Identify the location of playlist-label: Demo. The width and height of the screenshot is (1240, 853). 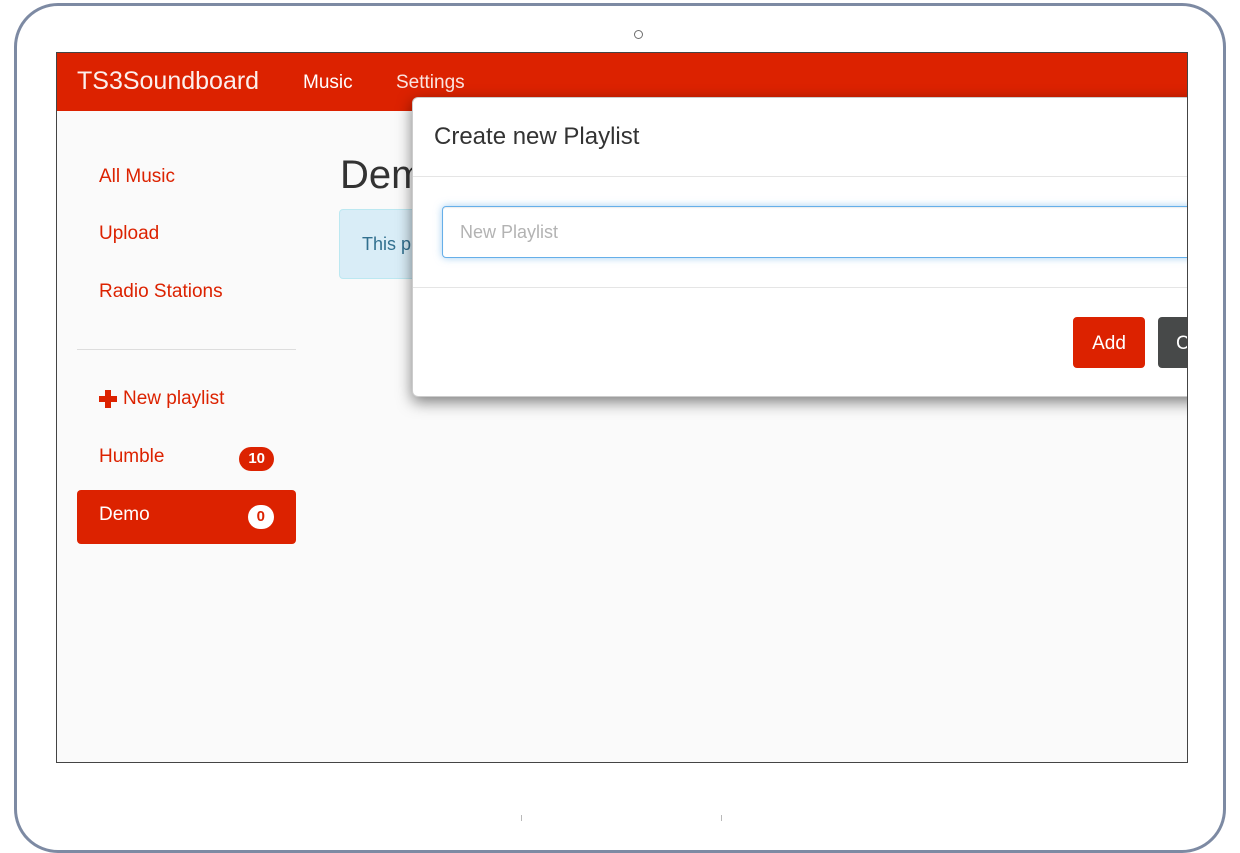
(124, 514).